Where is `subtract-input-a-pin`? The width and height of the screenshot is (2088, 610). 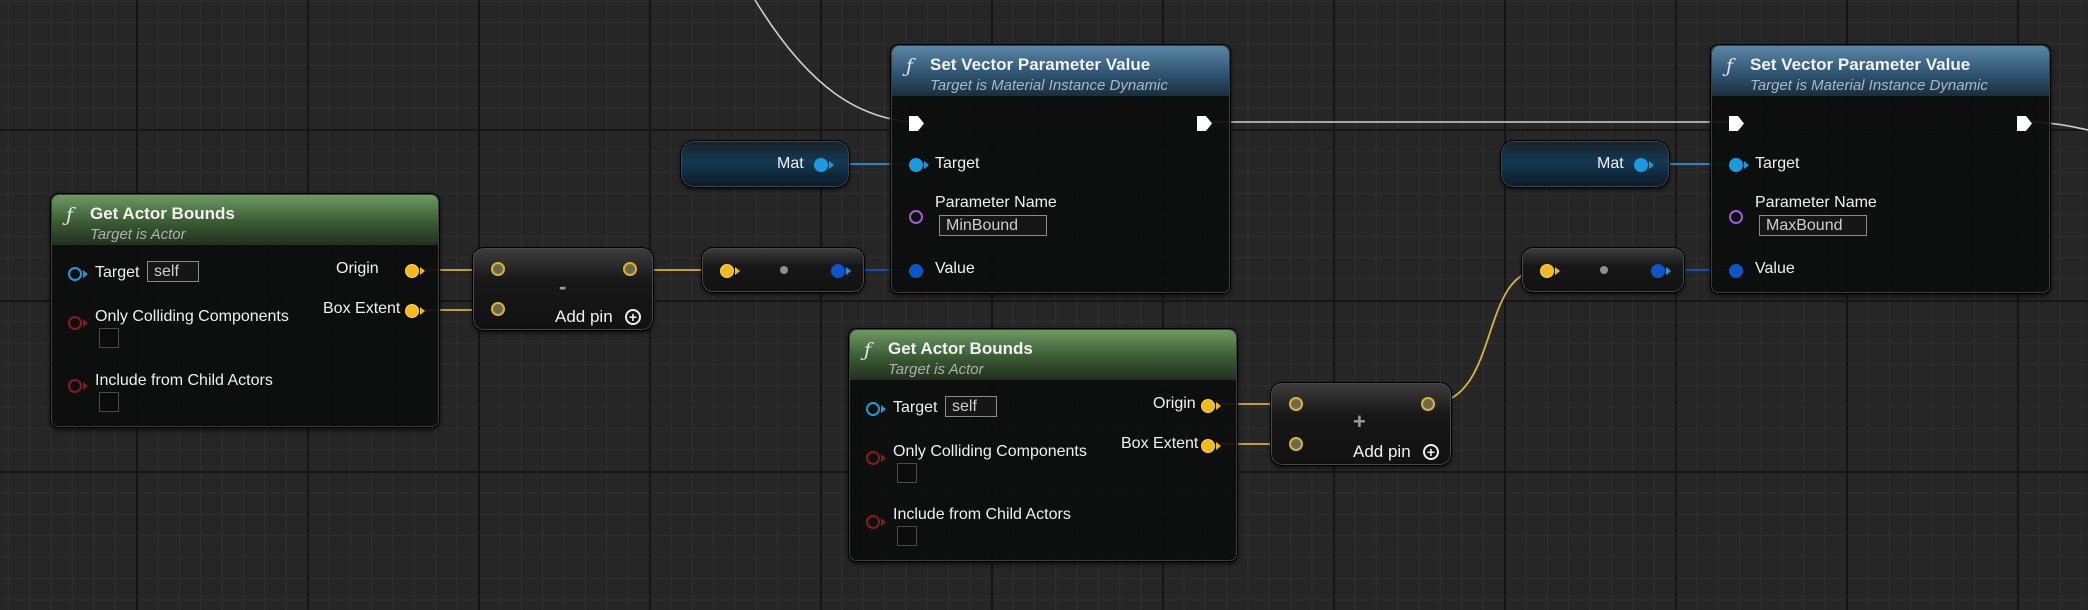
subtract-input-a-pin is located at coordinates (498, 269).